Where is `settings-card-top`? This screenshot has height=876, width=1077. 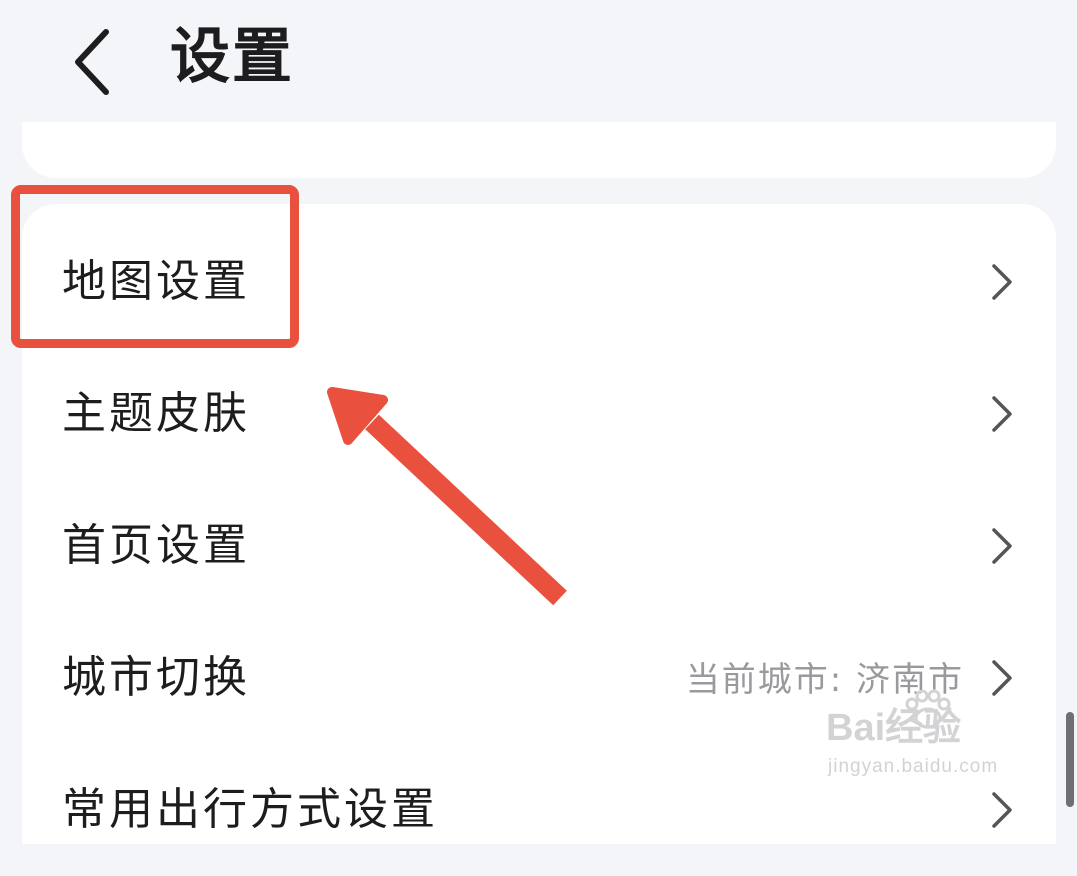 settings-card-top is located at coordinates (539, 150).